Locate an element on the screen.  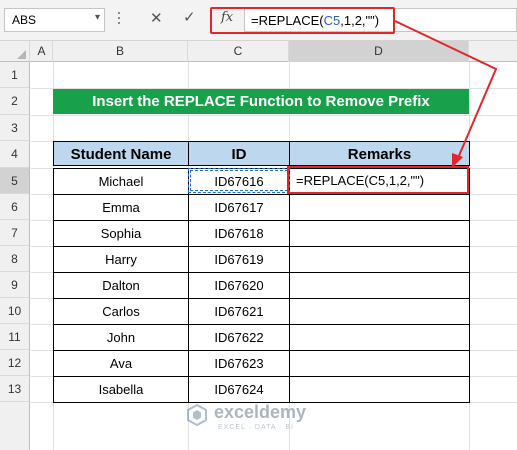
callout-arrow is located at coordinates (446, 94).